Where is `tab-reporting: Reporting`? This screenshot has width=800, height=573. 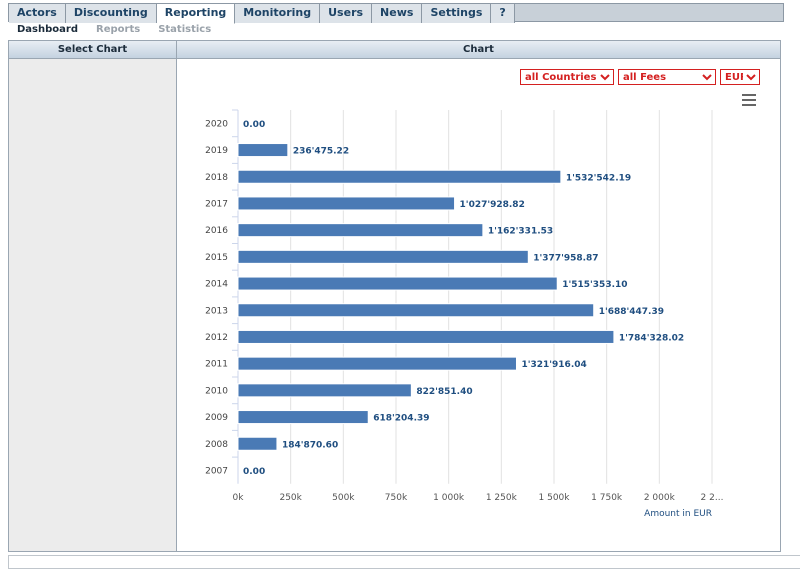 tab-reporting: Reporting is located at coordinates (196, 14).